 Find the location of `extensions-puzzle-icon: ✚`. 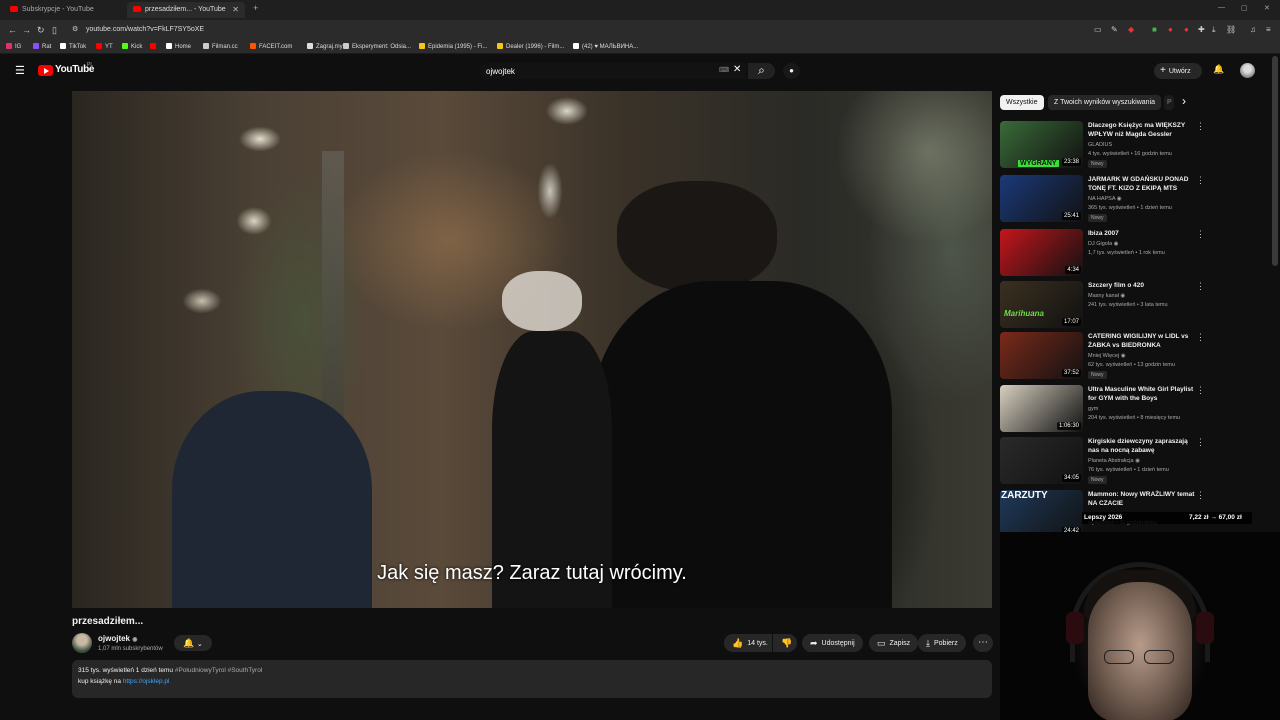

extensions-puzzle-icon: ✚ is located at coordinates (1201, 30).